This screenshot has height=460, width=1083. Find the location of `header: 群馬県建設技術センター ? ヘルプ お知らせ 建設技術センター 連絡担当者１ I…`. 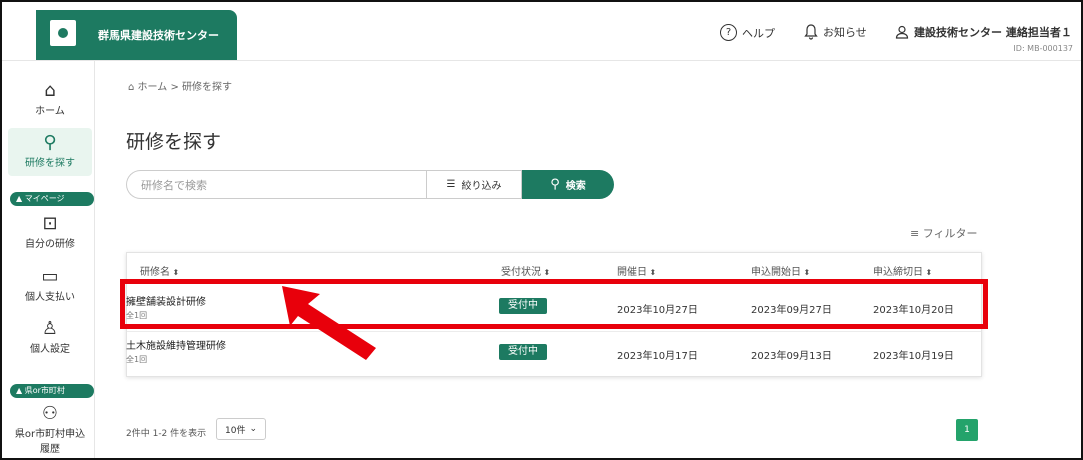

header: 群馬県建設技術センター ? ヘルプ お知らせ 建設技術センター 連絡担当者１ I… is located at coordinates (541, 31).